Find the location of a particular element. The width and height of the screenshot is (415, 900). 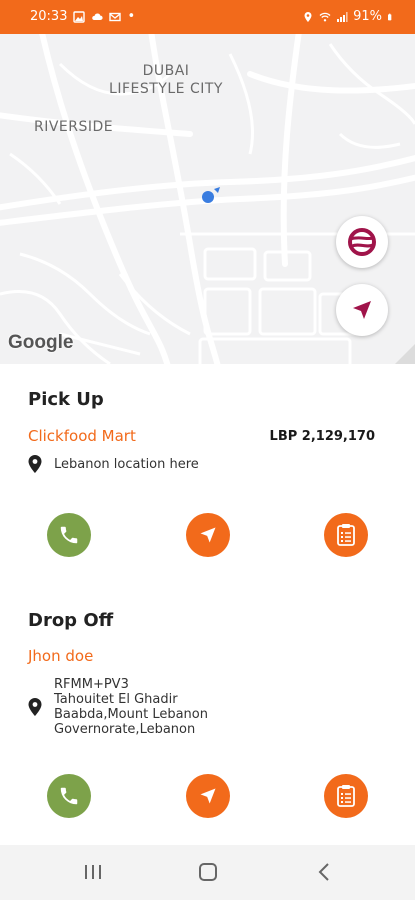

recent-apps-button is located at coordinates (93, 872).